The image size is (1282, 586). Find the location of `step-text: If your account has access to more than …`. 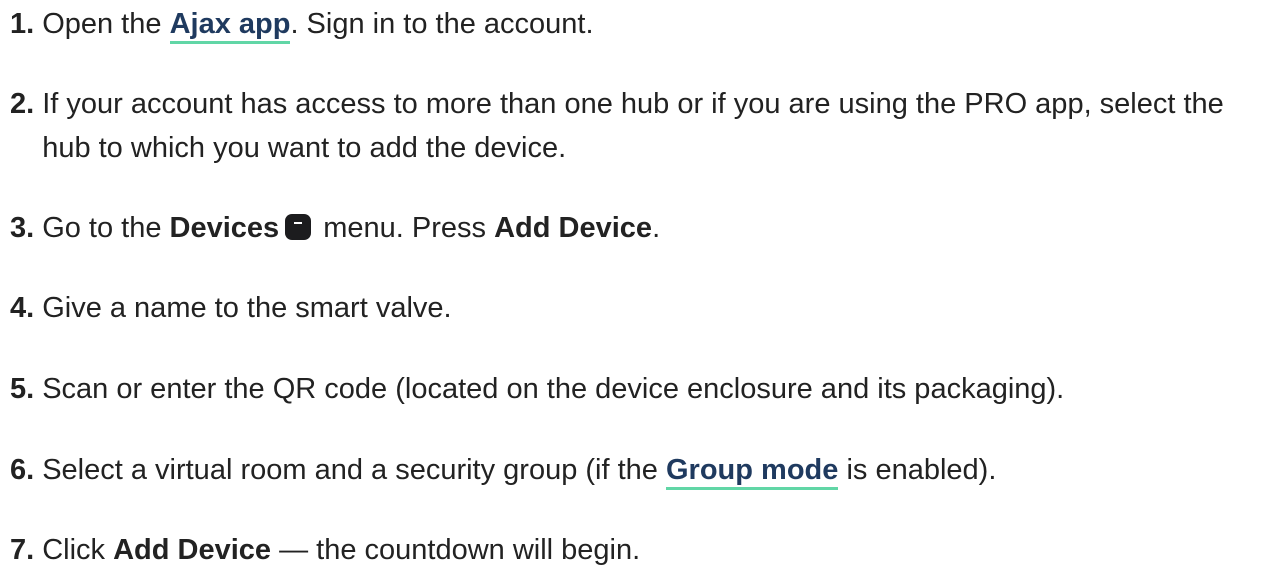

step-text: If your account has access to more than … is located at coordinates (633, 126).